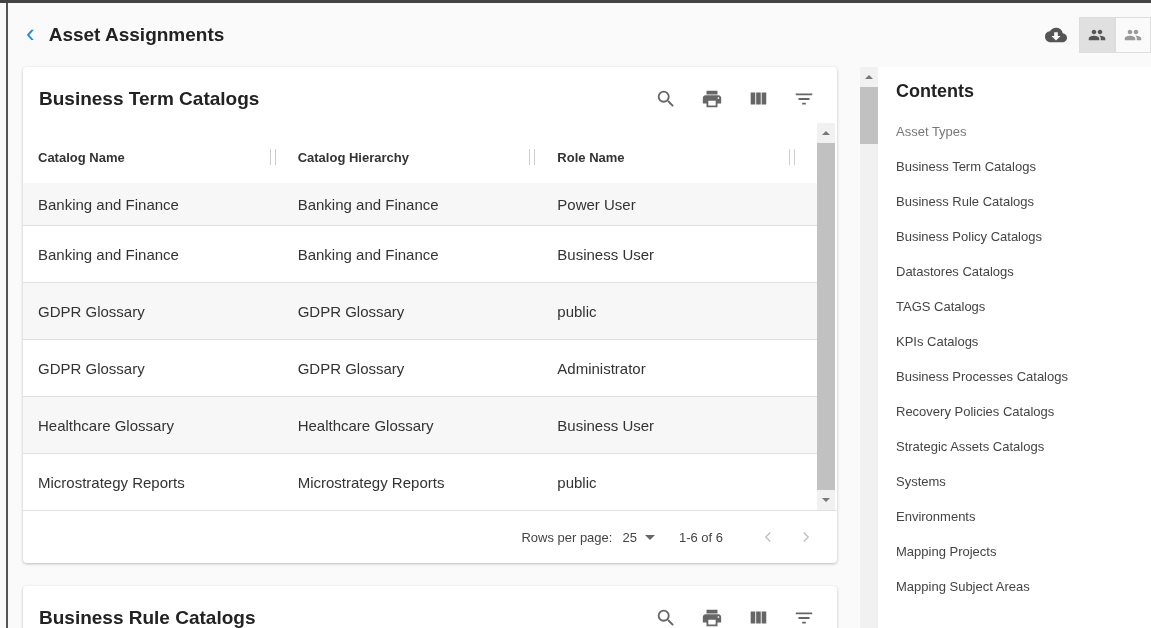 This screenshot has width=1151, height=628. I want to click on rows-per-page-label: Rows per page:, so click(567, 537).